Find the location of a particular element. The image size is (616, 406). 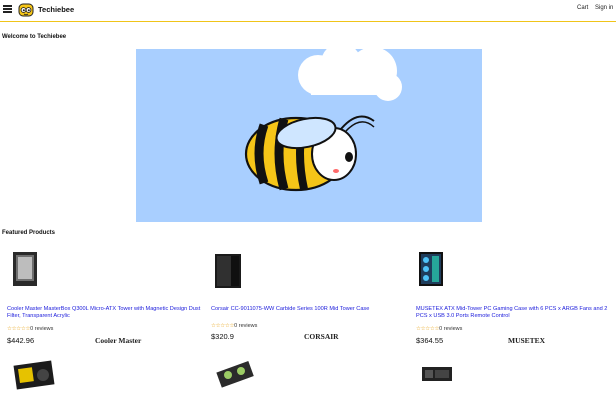

cart-link: Cart is located at coordinates (582, 8).